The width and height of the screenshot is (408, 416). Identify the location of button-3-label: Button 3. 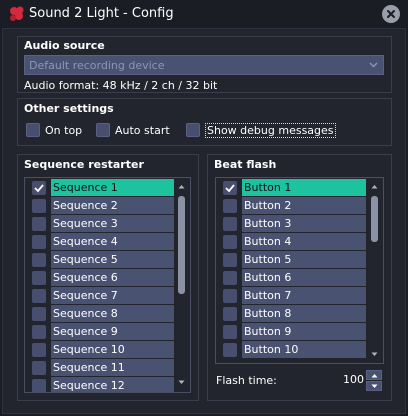
(304, 223).